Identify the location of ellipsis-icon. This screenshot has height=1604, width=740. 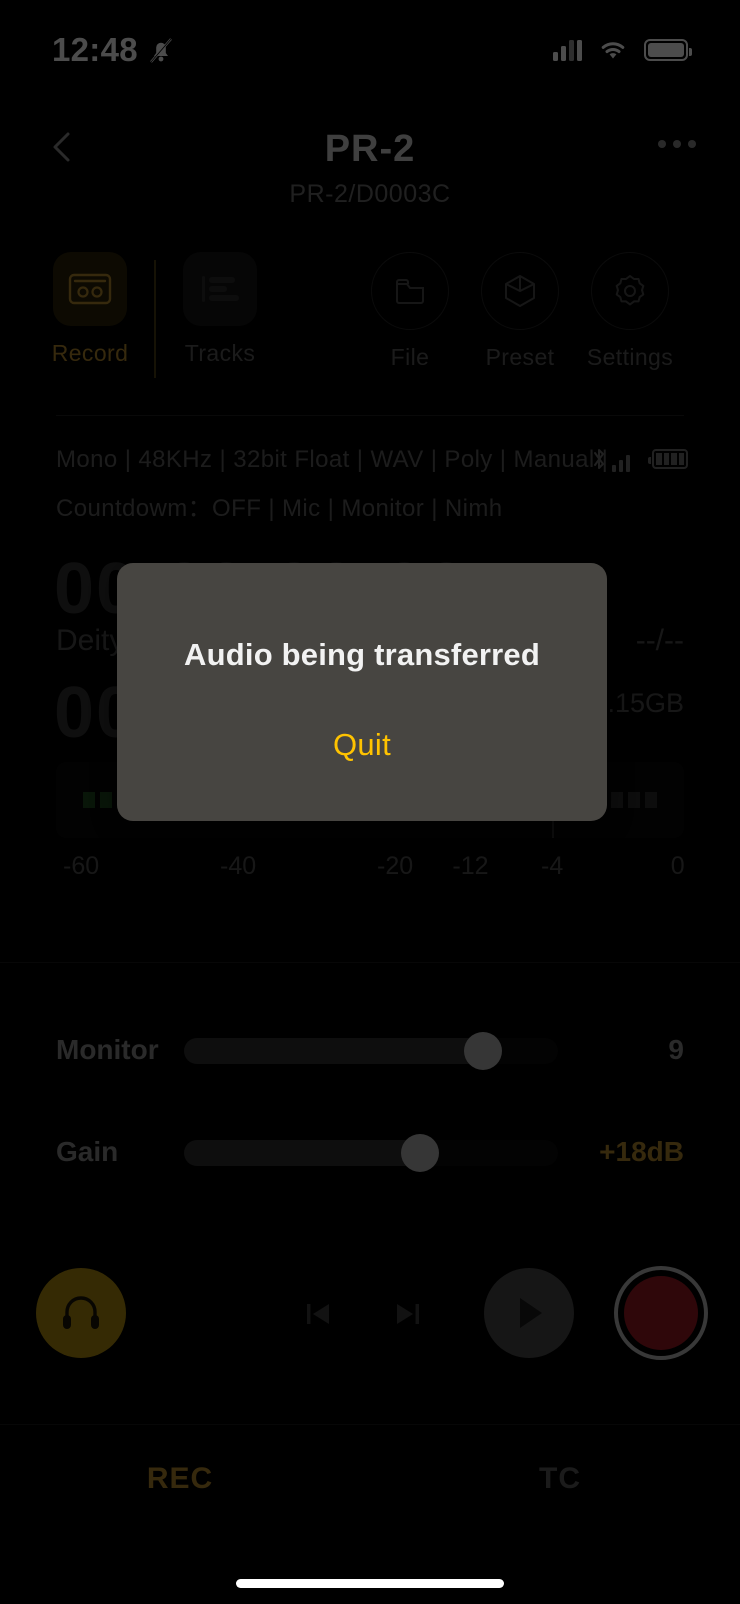
(677, 144).